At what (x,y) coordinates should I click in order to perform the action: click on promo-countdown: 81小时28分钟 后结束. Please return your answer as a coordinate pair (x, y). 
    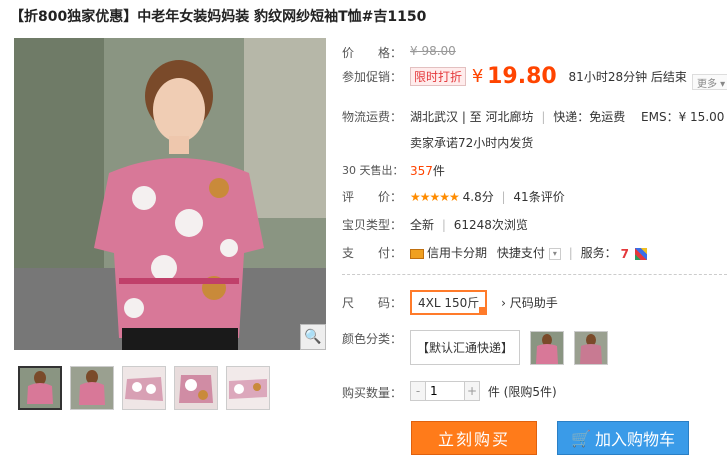
    Looking at the image, I should click on (627, 77).